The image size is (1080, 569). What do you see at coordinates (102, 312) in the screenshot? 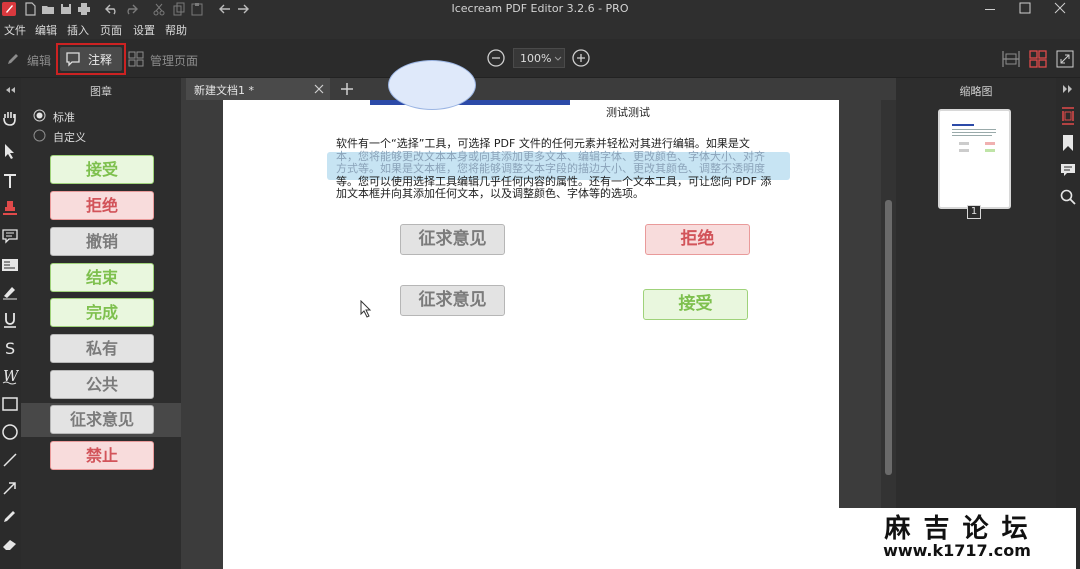
I see `stamp-complete: 完成` at bounding box center [102, 312].